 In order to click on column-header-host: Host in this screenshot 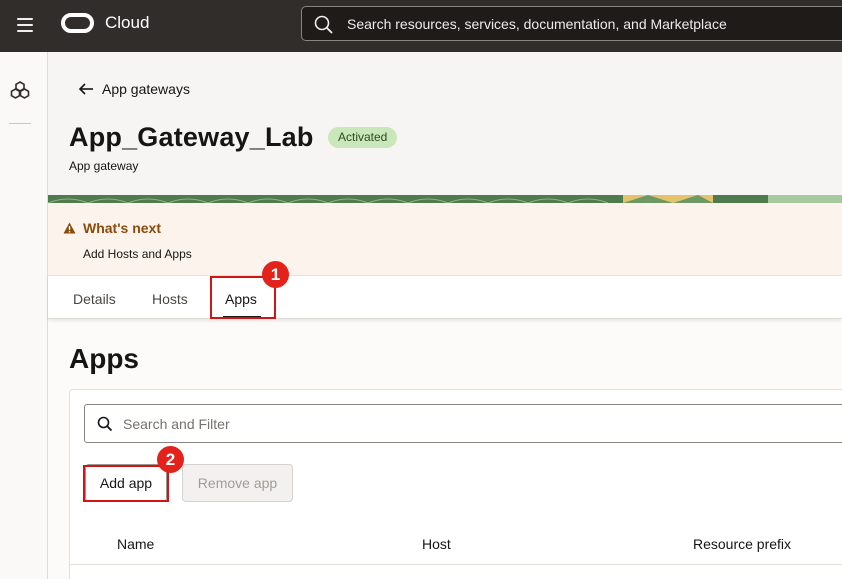, I will do `click(436, 544)`.